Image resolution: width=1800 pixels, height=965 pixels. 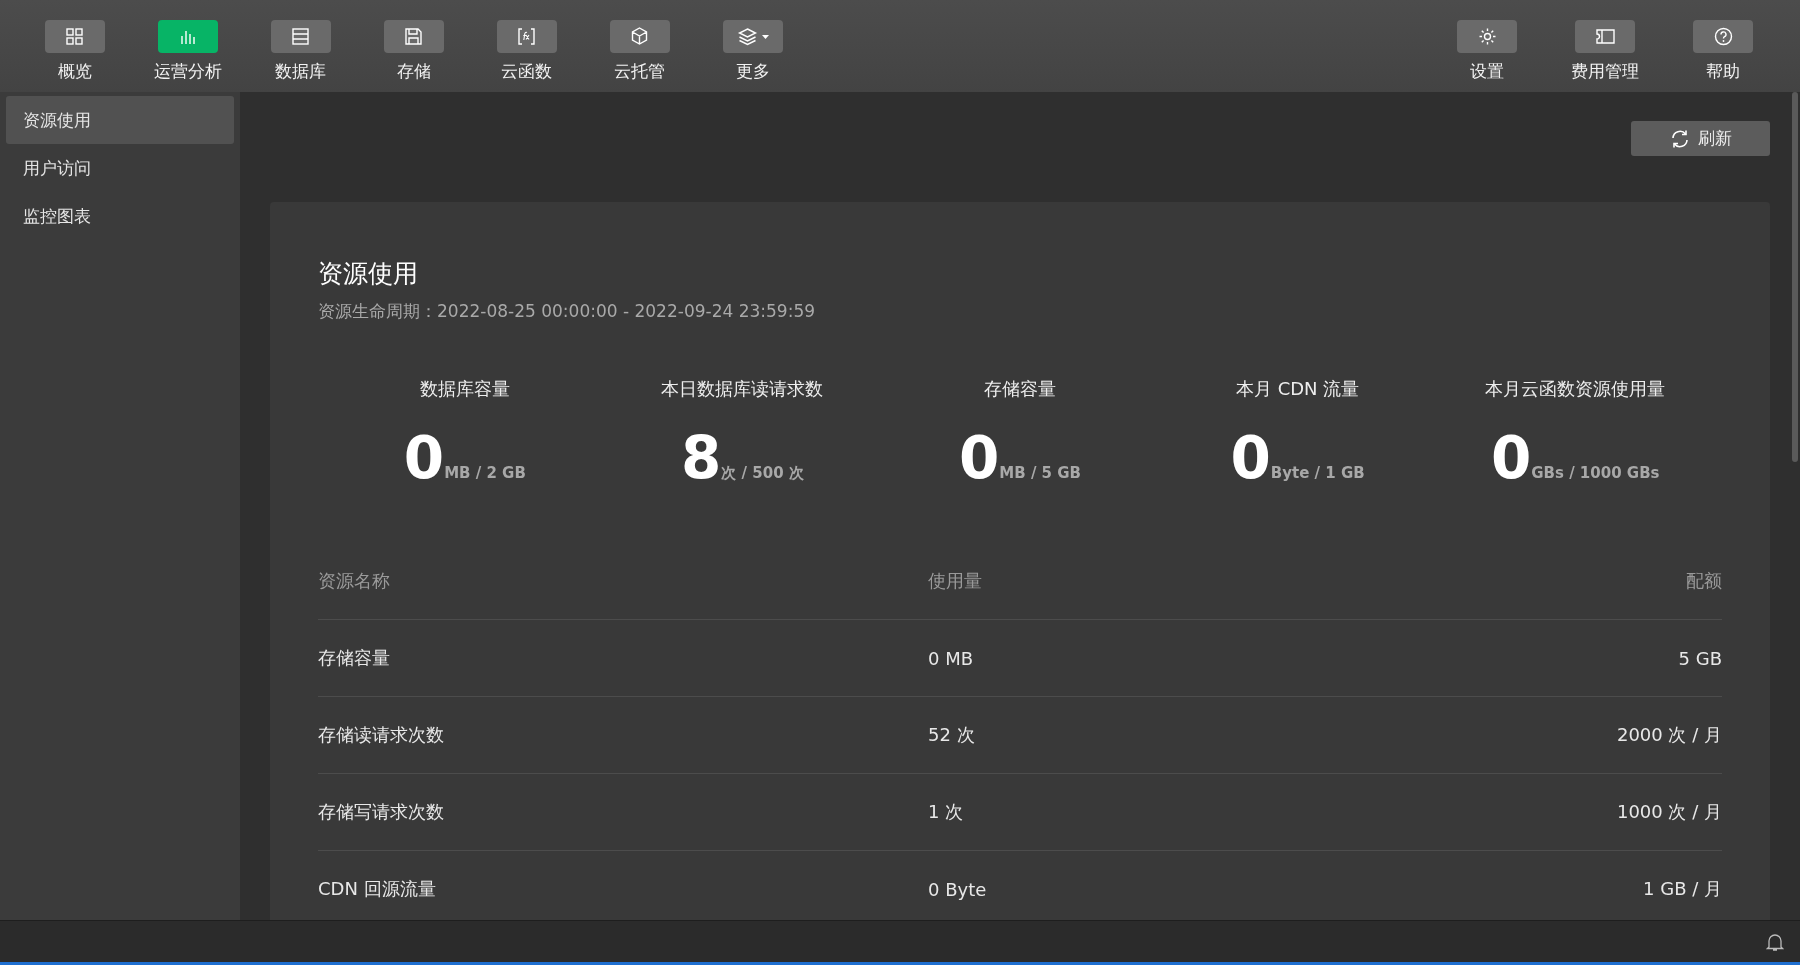 What do you see at coordinates (752, 71) in the screenshot?
I see `toolbar-label: 更多` at bounding box center [752, 71].